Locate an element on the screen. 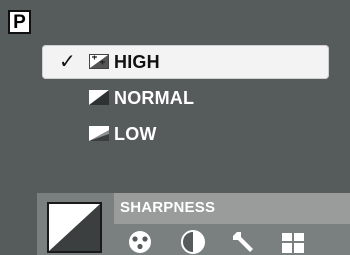 Image resolution: width=350 pixels, height=255 pixels. grid-icon is located at coordinates (293, 242).